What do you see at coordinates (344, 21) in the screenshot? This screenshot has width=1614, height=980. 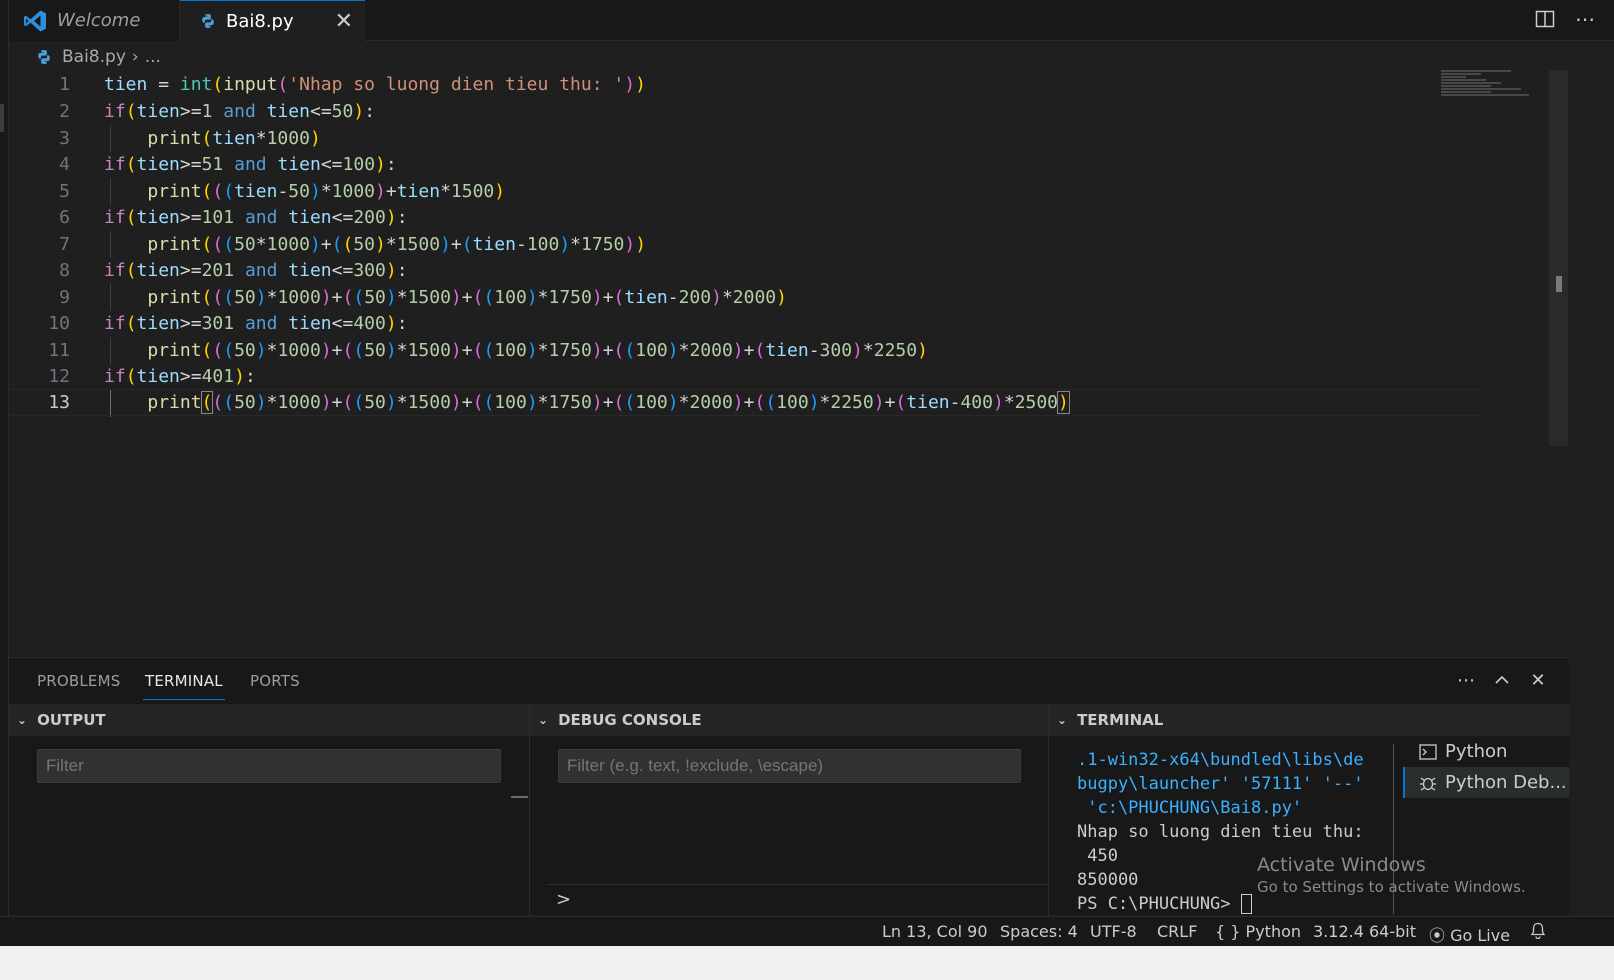 I see `close-icon: ✕` at bounding box center [344, 21].